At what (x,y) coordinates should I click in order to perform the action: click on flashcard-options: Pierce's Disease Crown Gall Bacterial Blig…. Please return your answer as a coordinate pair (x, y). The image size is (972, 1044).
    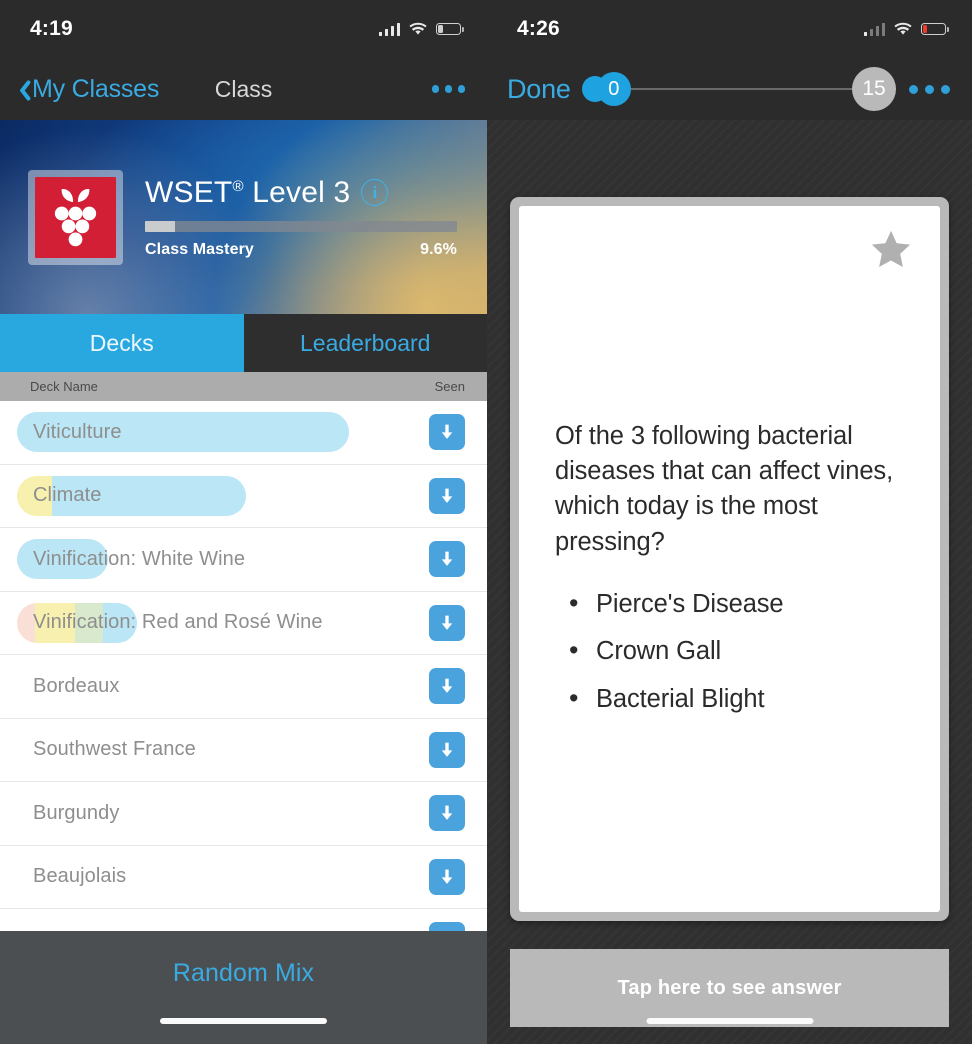
    Looking at the image, I should click on (729, 651).